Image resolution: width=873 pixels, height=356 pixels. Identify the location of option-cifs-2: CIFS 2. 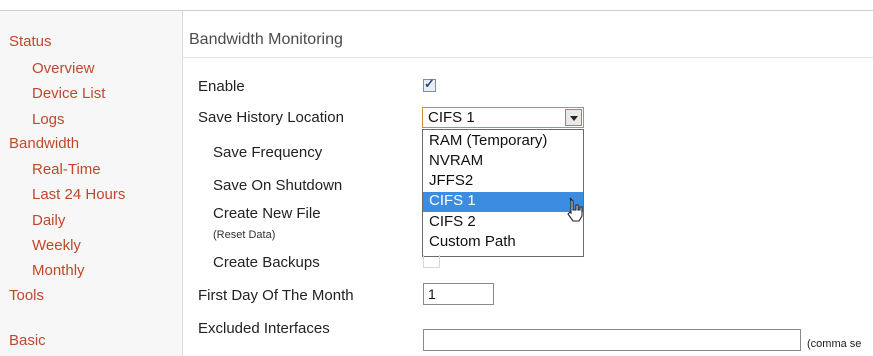
(503, 223).